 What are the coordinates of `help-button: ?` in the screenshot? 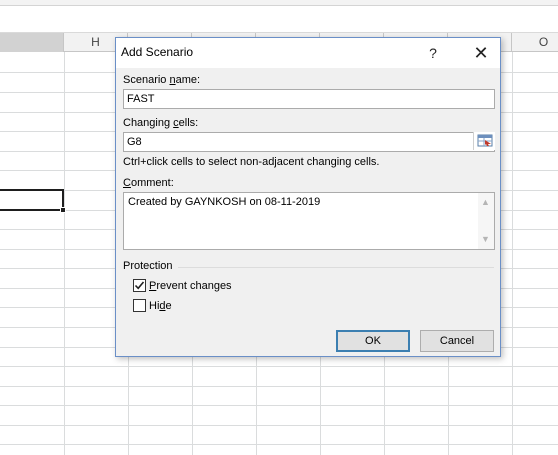 It's located at (433, 53).